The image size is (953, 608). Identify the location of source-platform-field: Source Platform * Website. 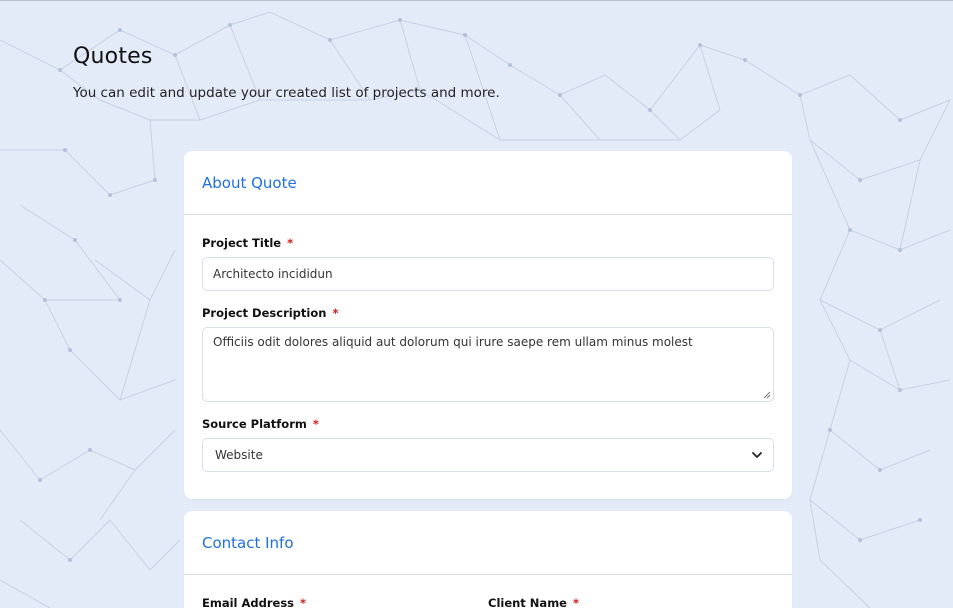
(488, 437).